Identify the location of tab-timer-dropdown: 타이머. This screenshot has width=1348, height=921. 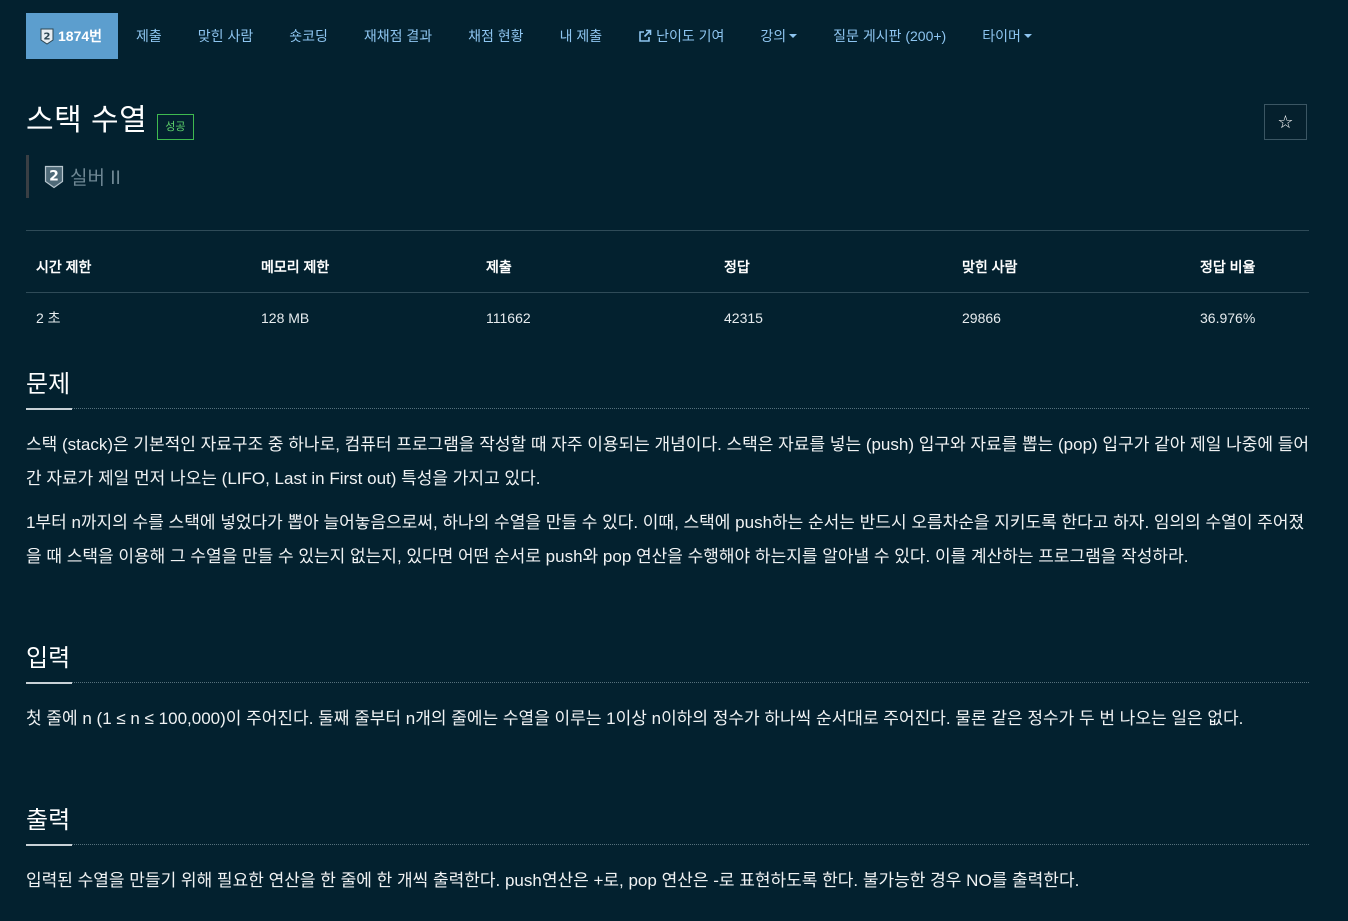
(1007, 36).